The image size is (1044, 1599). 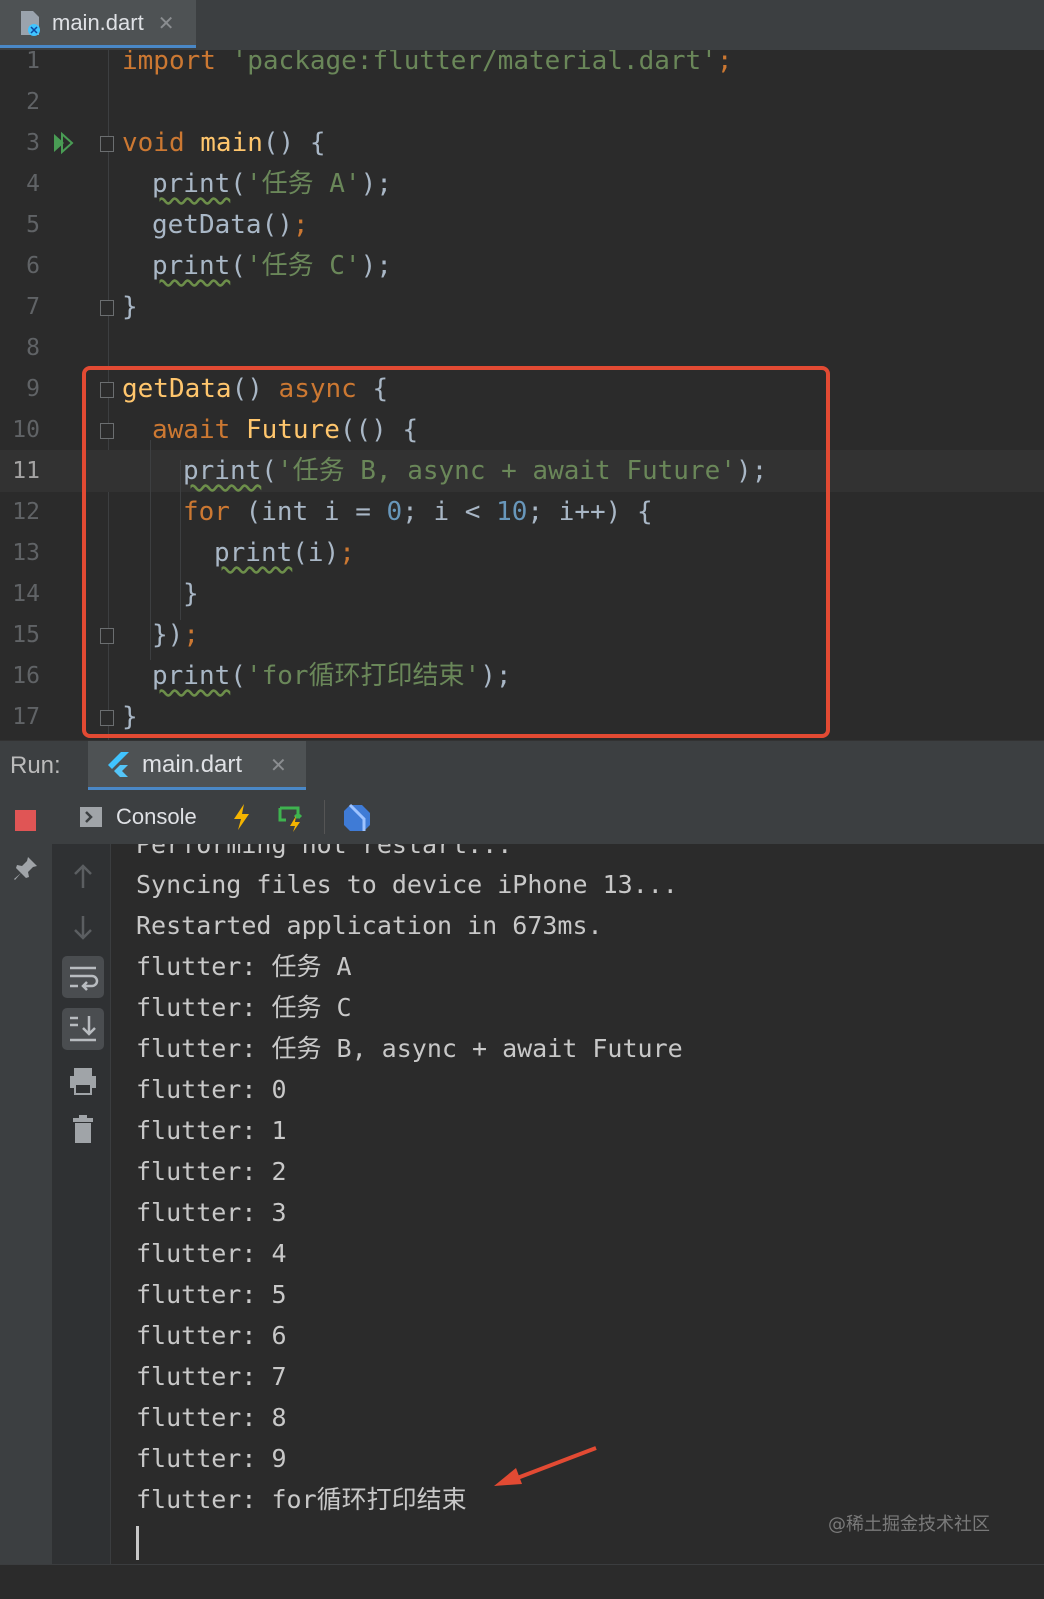 What do you see at coordinates (211, 1089) in the screenshot?
I see `console-line: flutter: 0` at bounding box center [211, 1089].